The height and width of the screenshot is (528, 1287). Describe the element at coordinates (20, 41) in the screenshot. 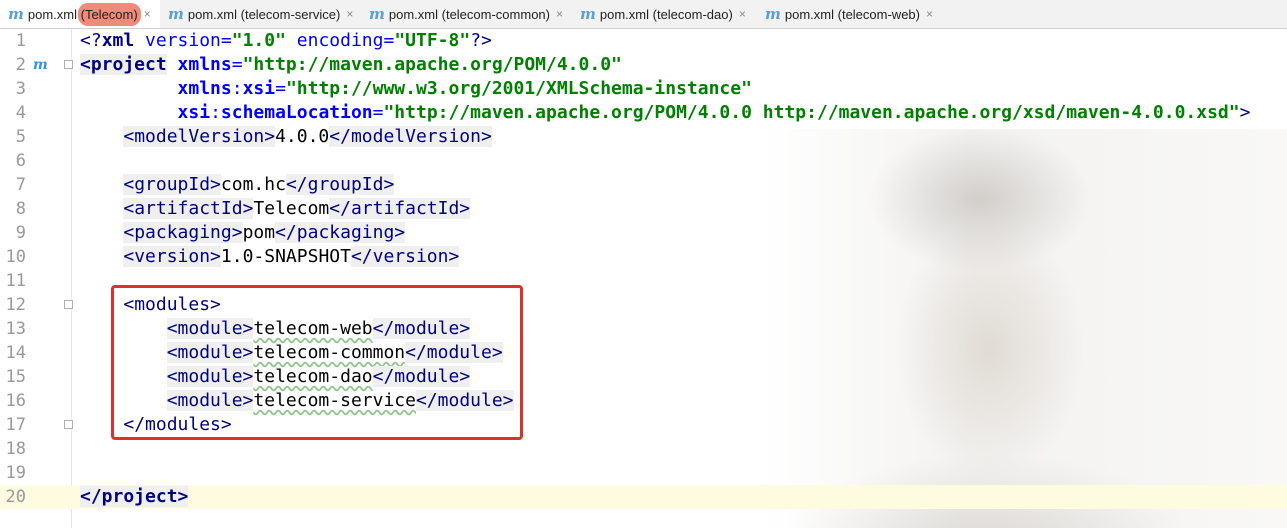

I see `line-number: 1` at that location.